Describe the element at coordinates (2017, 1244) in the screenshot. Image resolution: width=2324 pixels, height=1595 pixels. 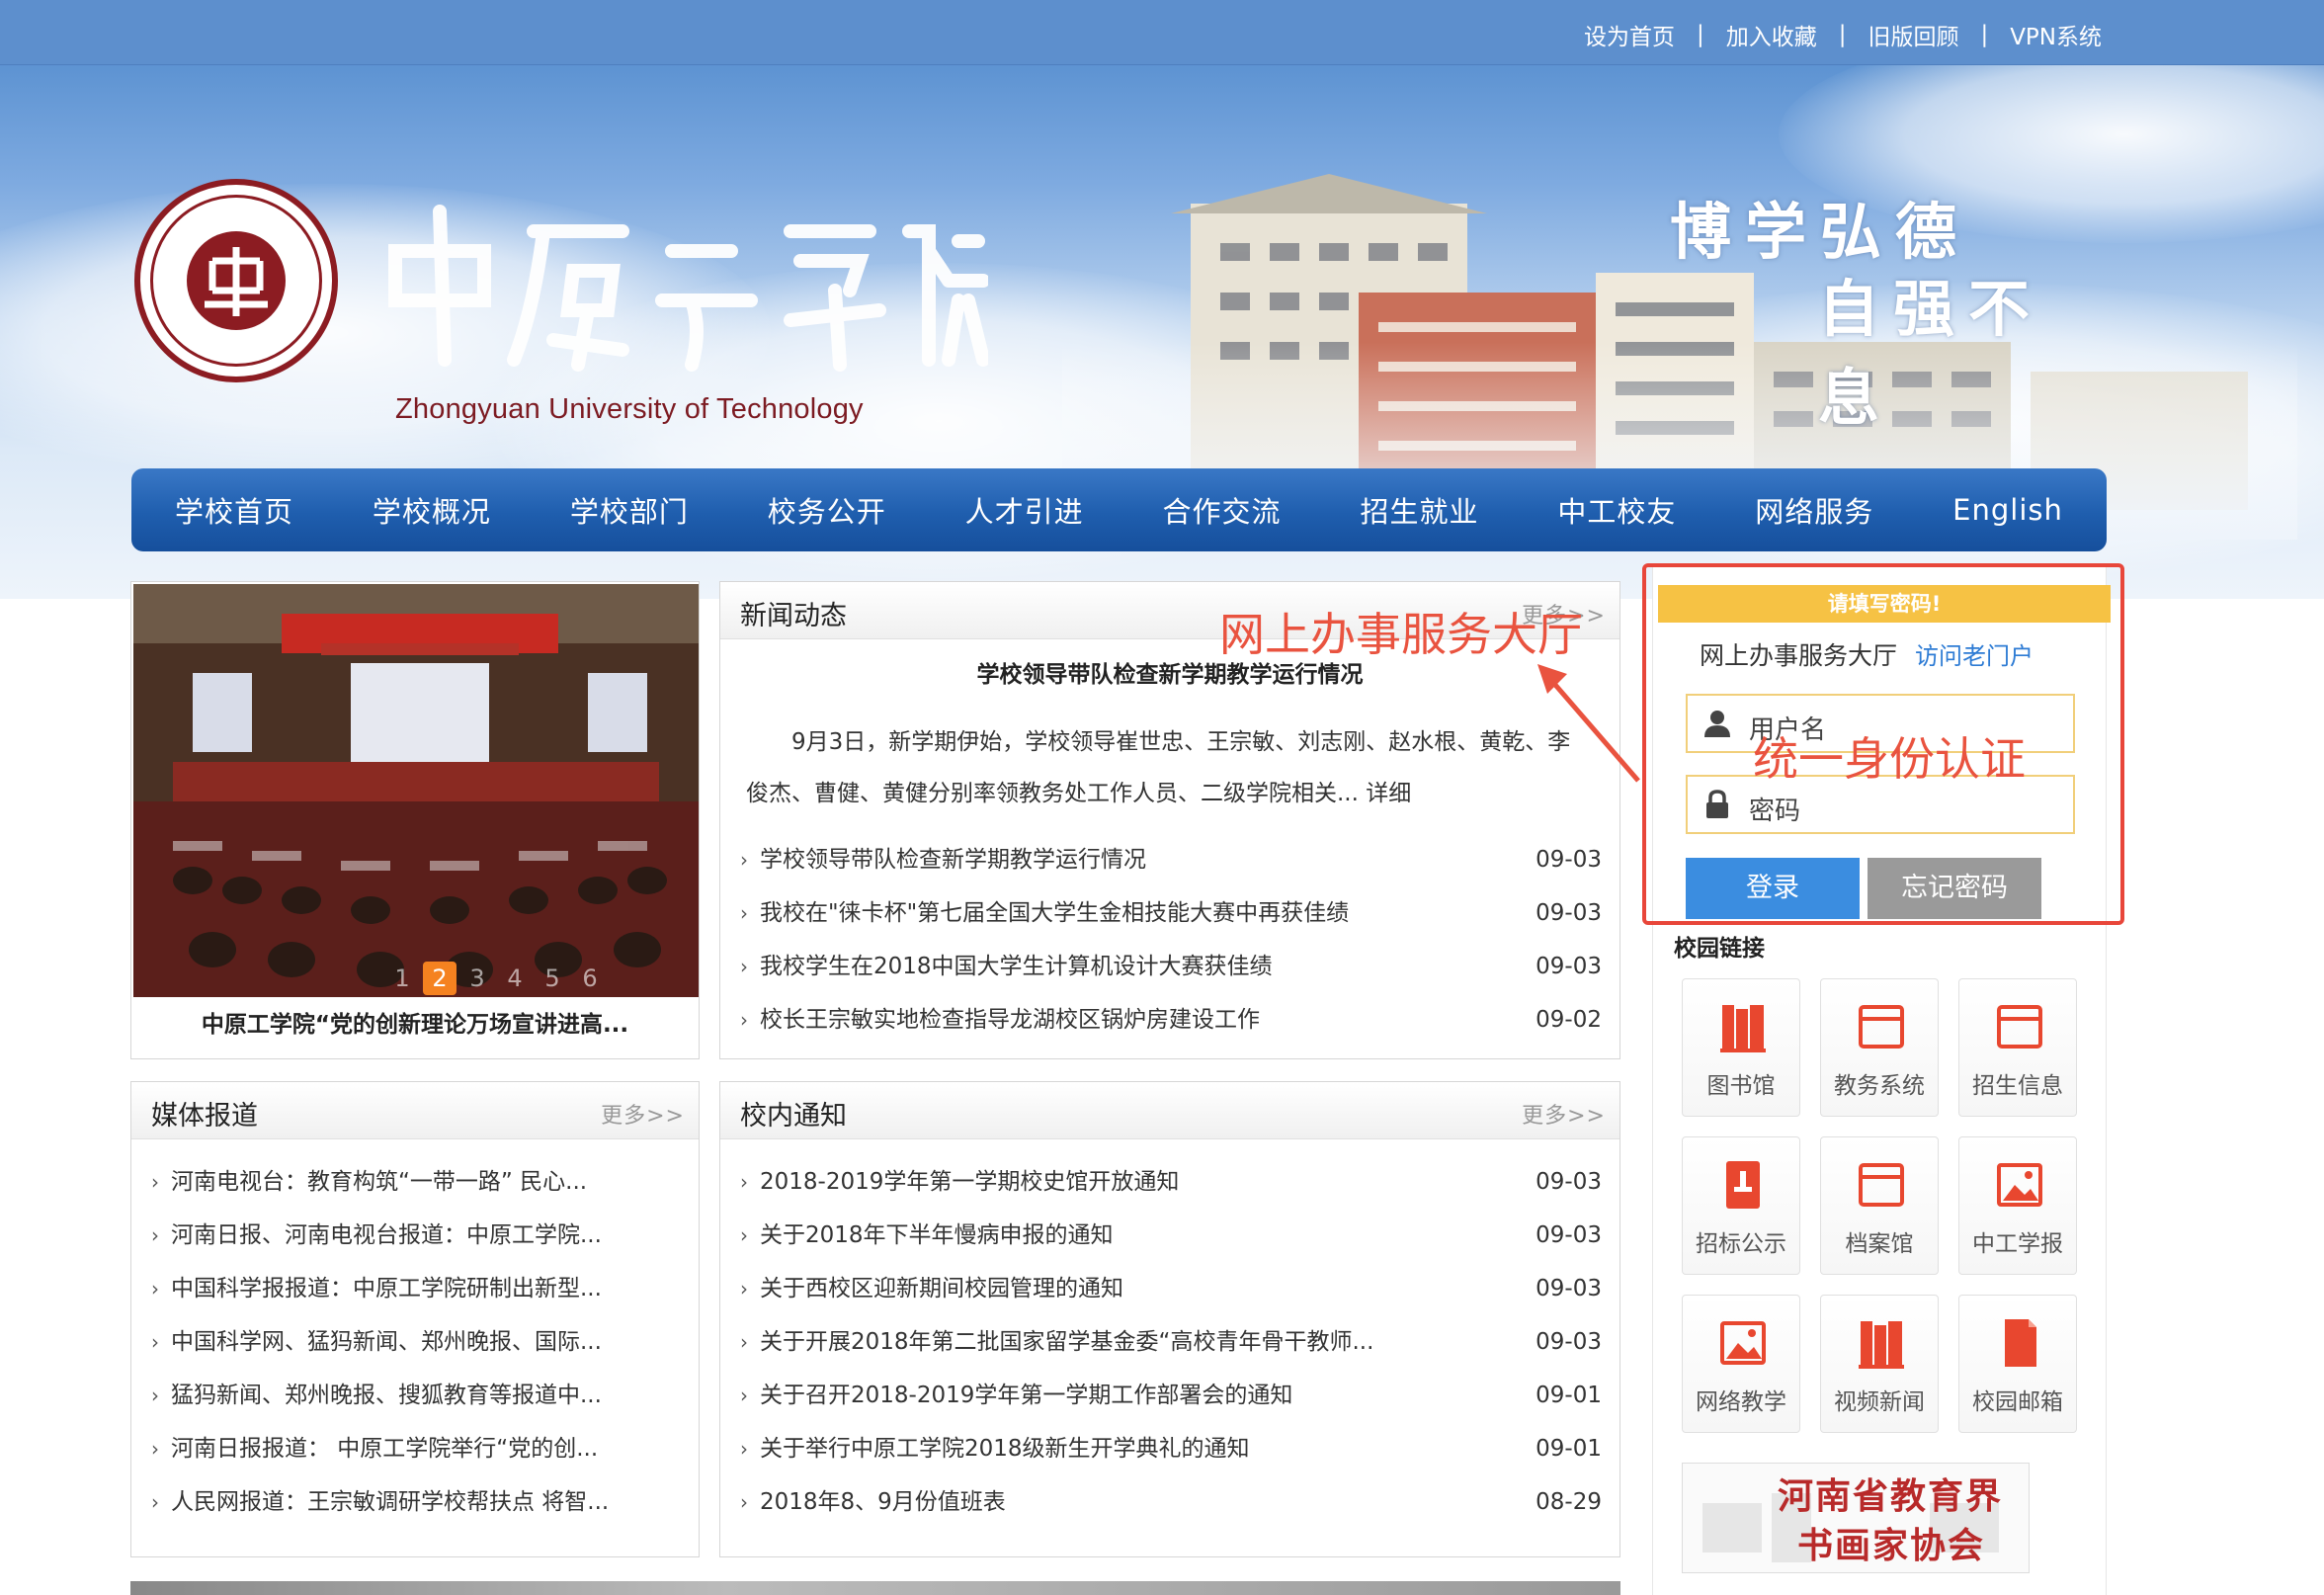
I see `tile-label: 中工学报` at that location.